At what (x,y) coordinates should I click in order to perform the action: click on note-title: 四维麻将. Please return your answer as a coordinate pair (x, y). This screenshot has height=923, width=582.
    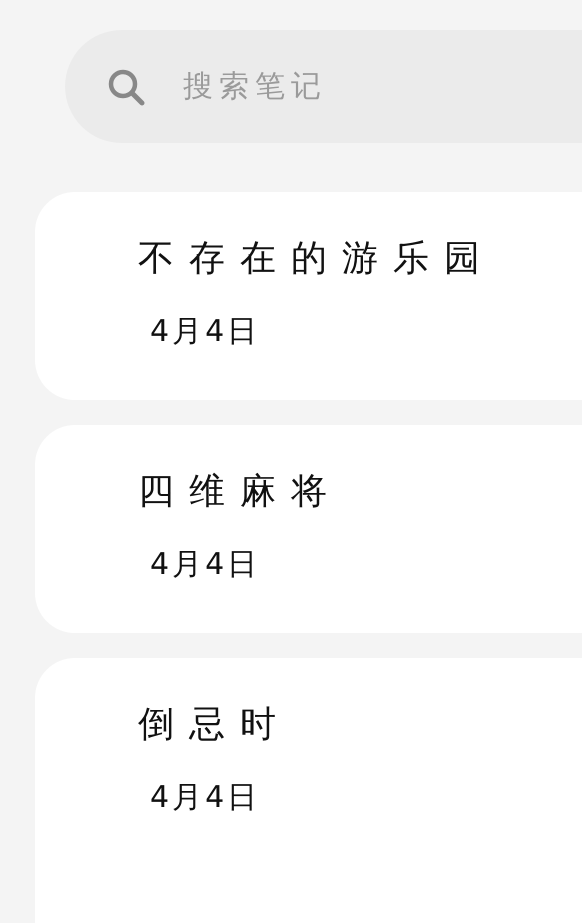
    Looking at the image, I should click on (240, 492).